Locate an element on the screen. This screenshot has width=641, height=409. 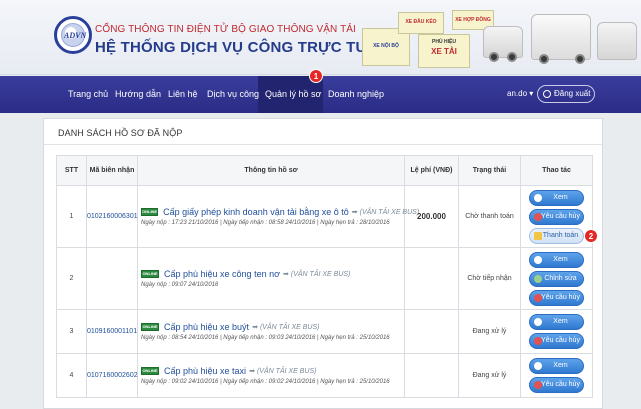
row-receipt-code: 0107160002602 is located at coordinates (112, 375).